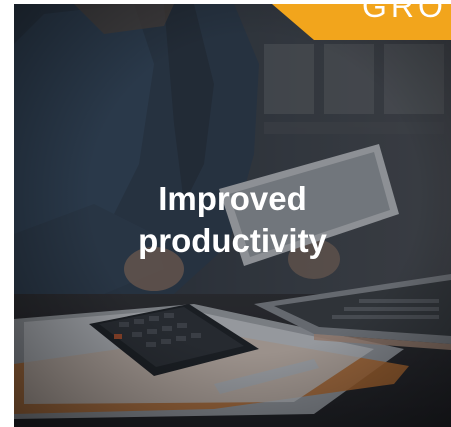  I want to click on ribbon-text: GRO, so click(404, 14).